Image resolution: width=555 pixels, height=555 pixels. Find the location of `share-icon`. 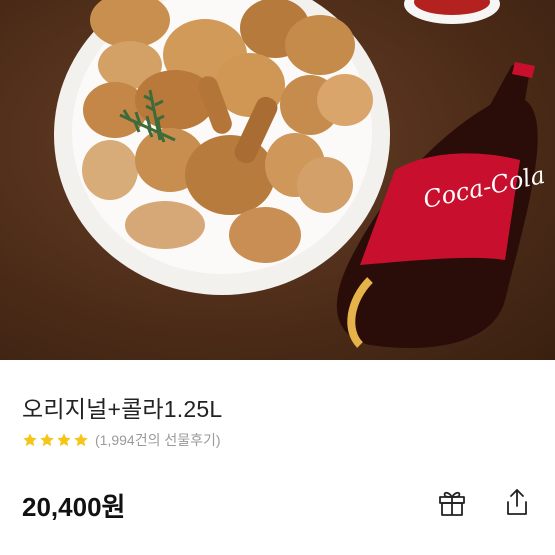

share-icon is located at coordinates (517, 502).